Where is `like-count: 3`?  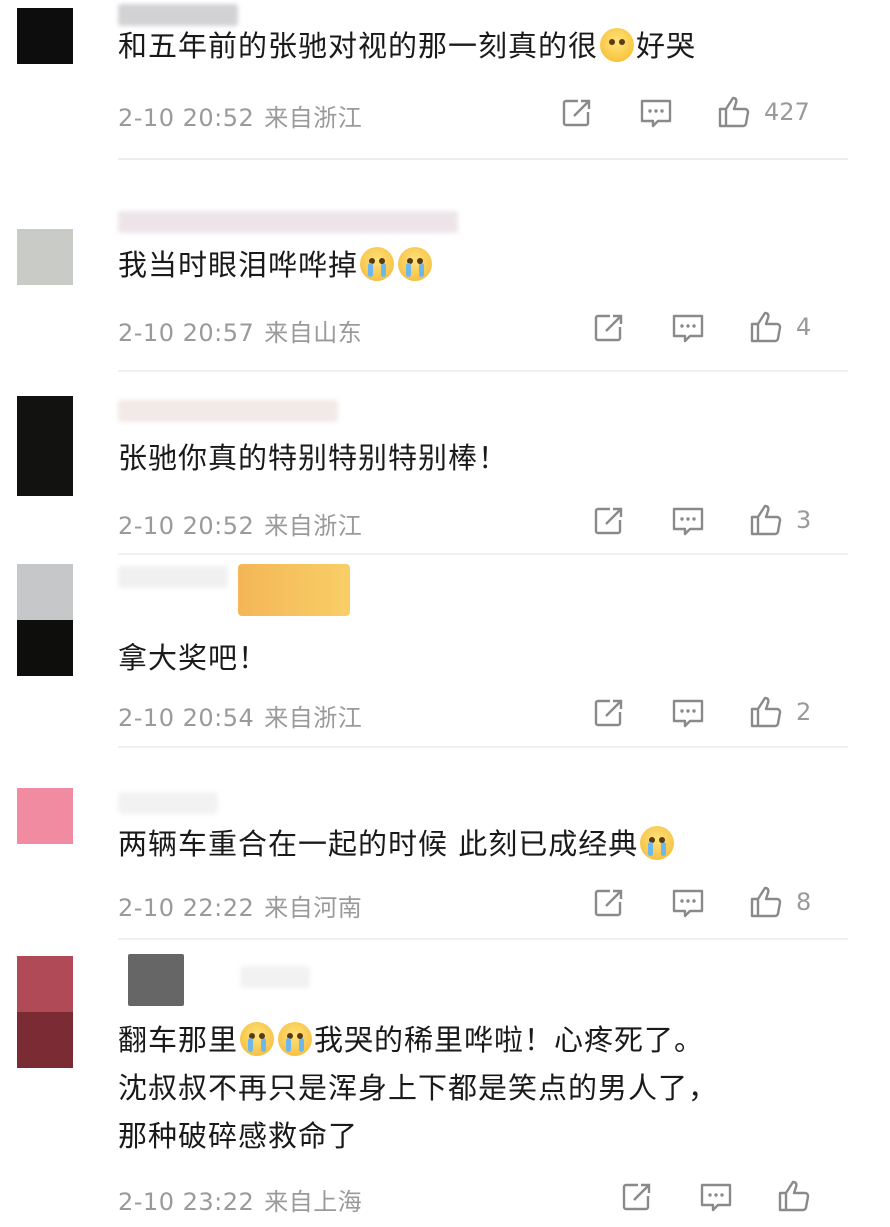
like-count: 3 is located at coordinates (804, 520).